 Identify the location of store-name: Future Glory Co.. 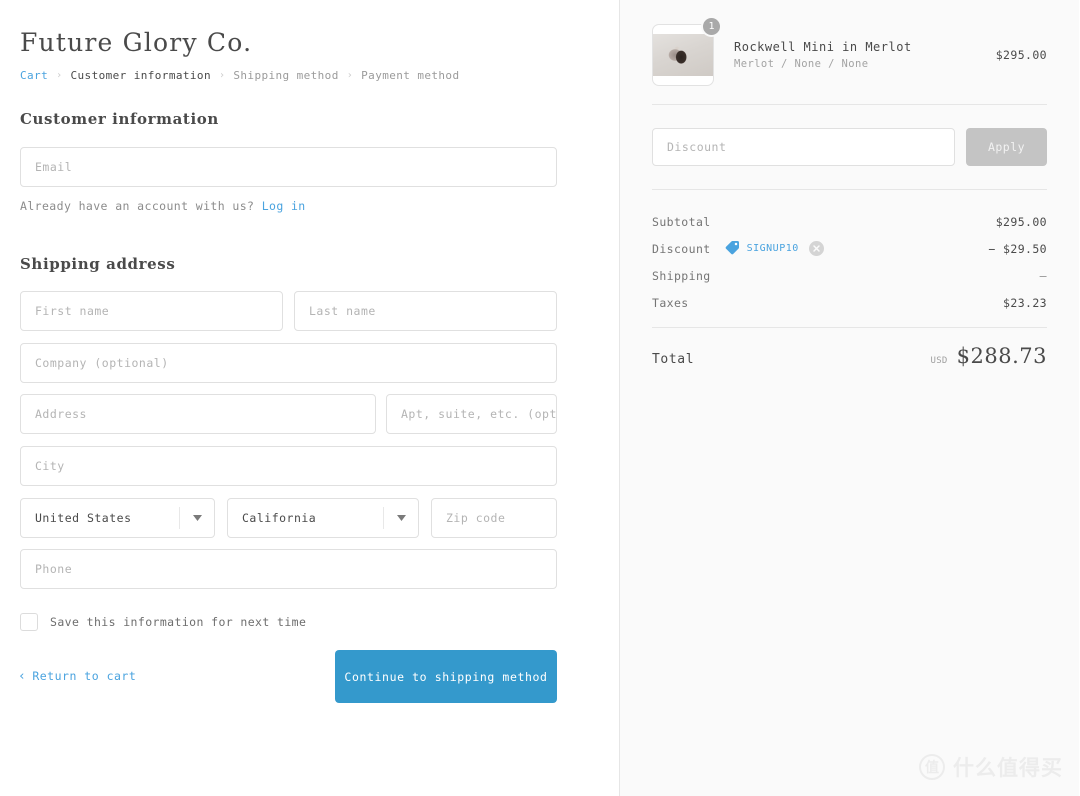
(136, 42).